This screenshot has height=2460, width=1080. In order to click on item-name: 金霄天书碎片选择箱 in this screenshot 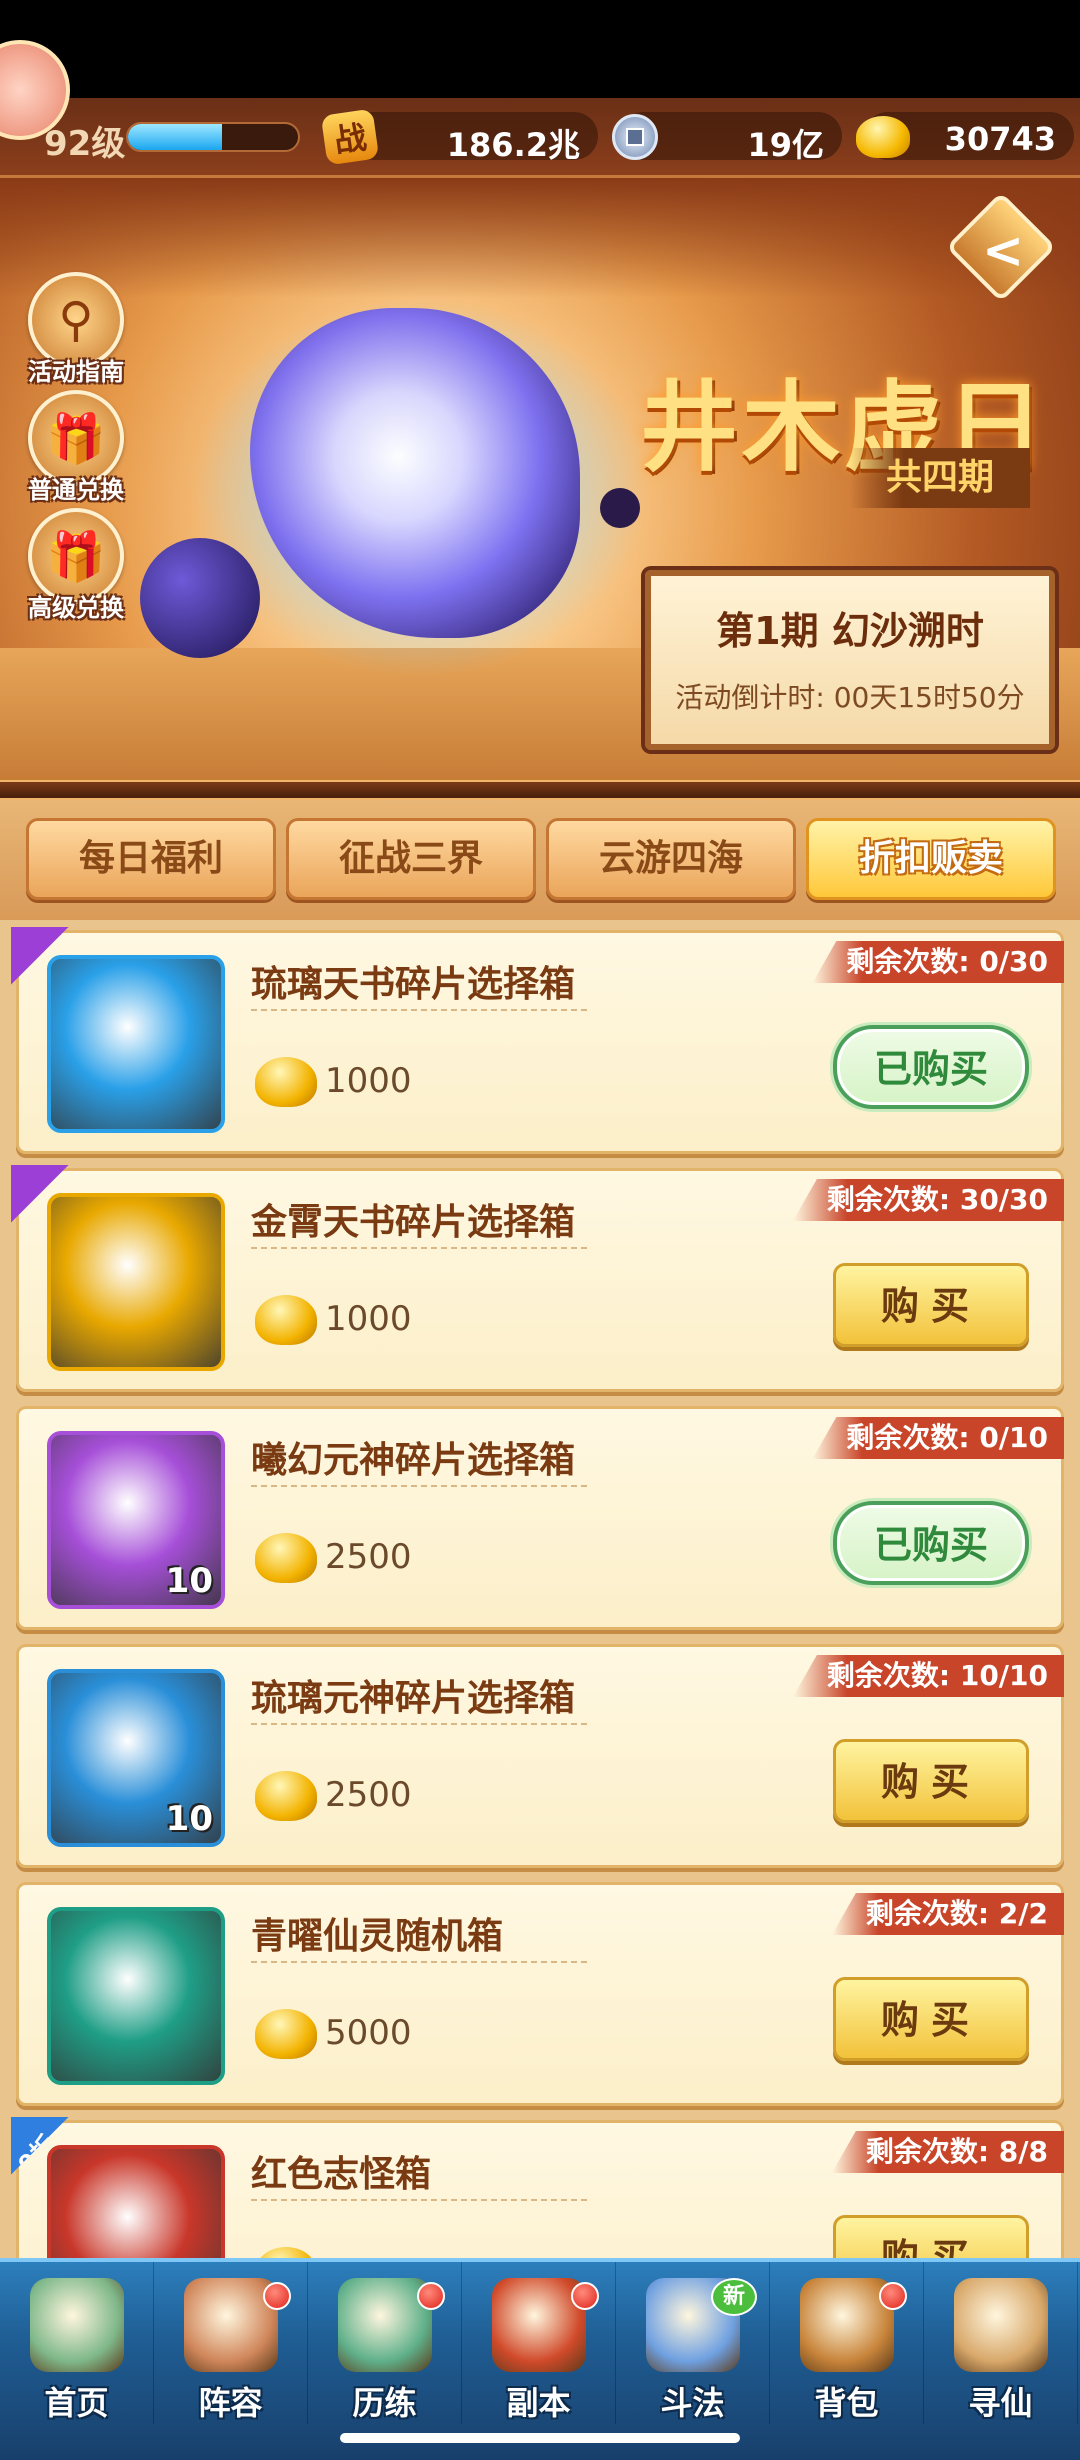, I will do `click(413, 1222)`.